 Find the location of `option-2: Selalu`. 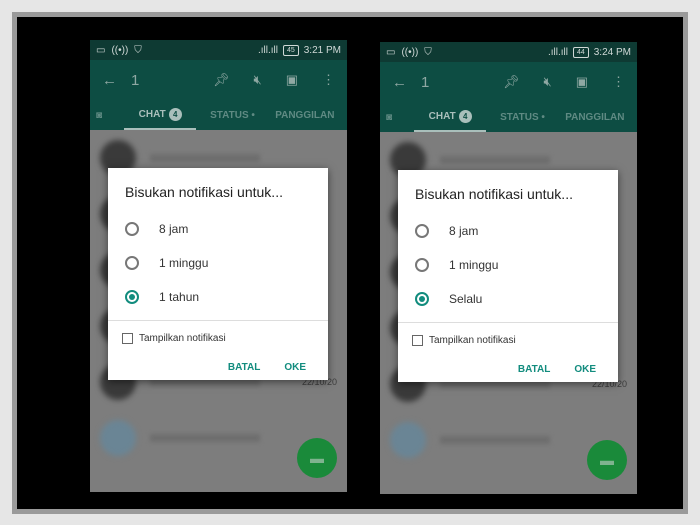

option-2: Selalu is located at coordinates (508, 299).